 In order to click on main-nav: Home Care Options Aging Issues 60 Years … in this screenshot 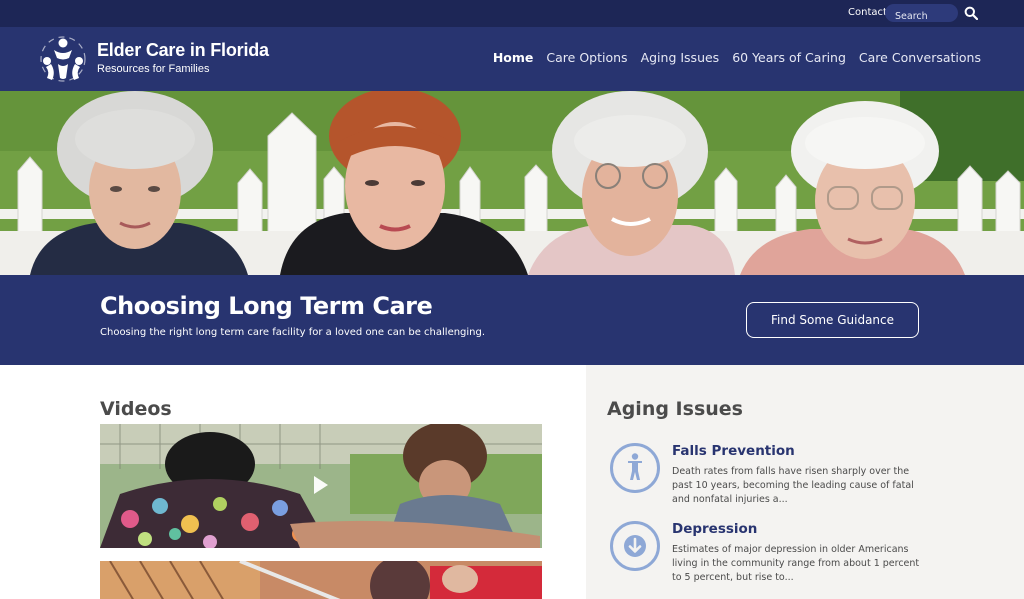, I will do `click(737, 57)`.